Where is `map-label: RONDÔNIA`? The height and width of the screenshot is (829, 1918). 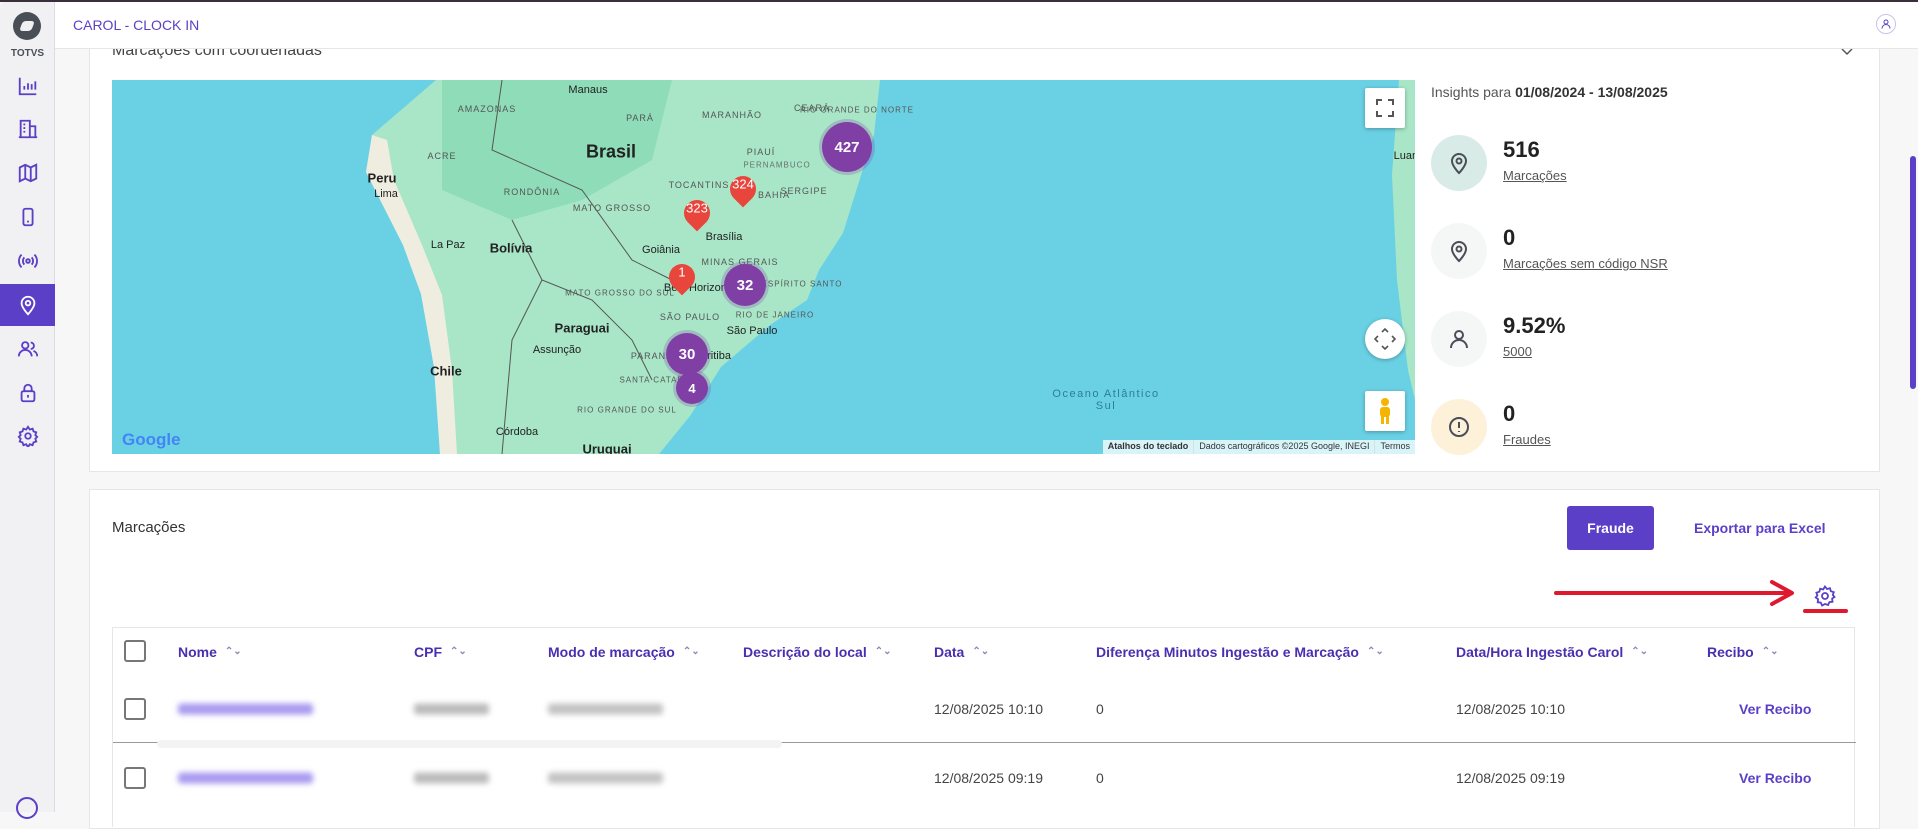 map-label: RONDÔNIA is located at coordinates (532, 192).